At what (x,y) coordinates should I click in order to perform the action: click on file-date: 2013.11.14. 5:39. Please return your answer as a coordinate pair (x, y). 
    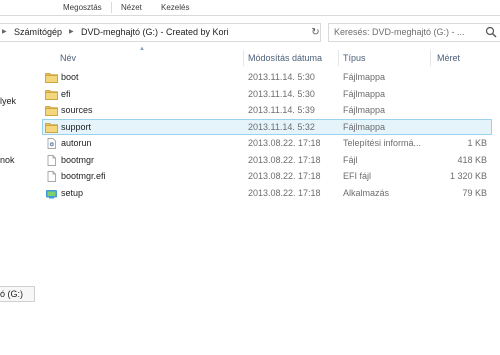
    Looking at the image, I should click on (281, 110).